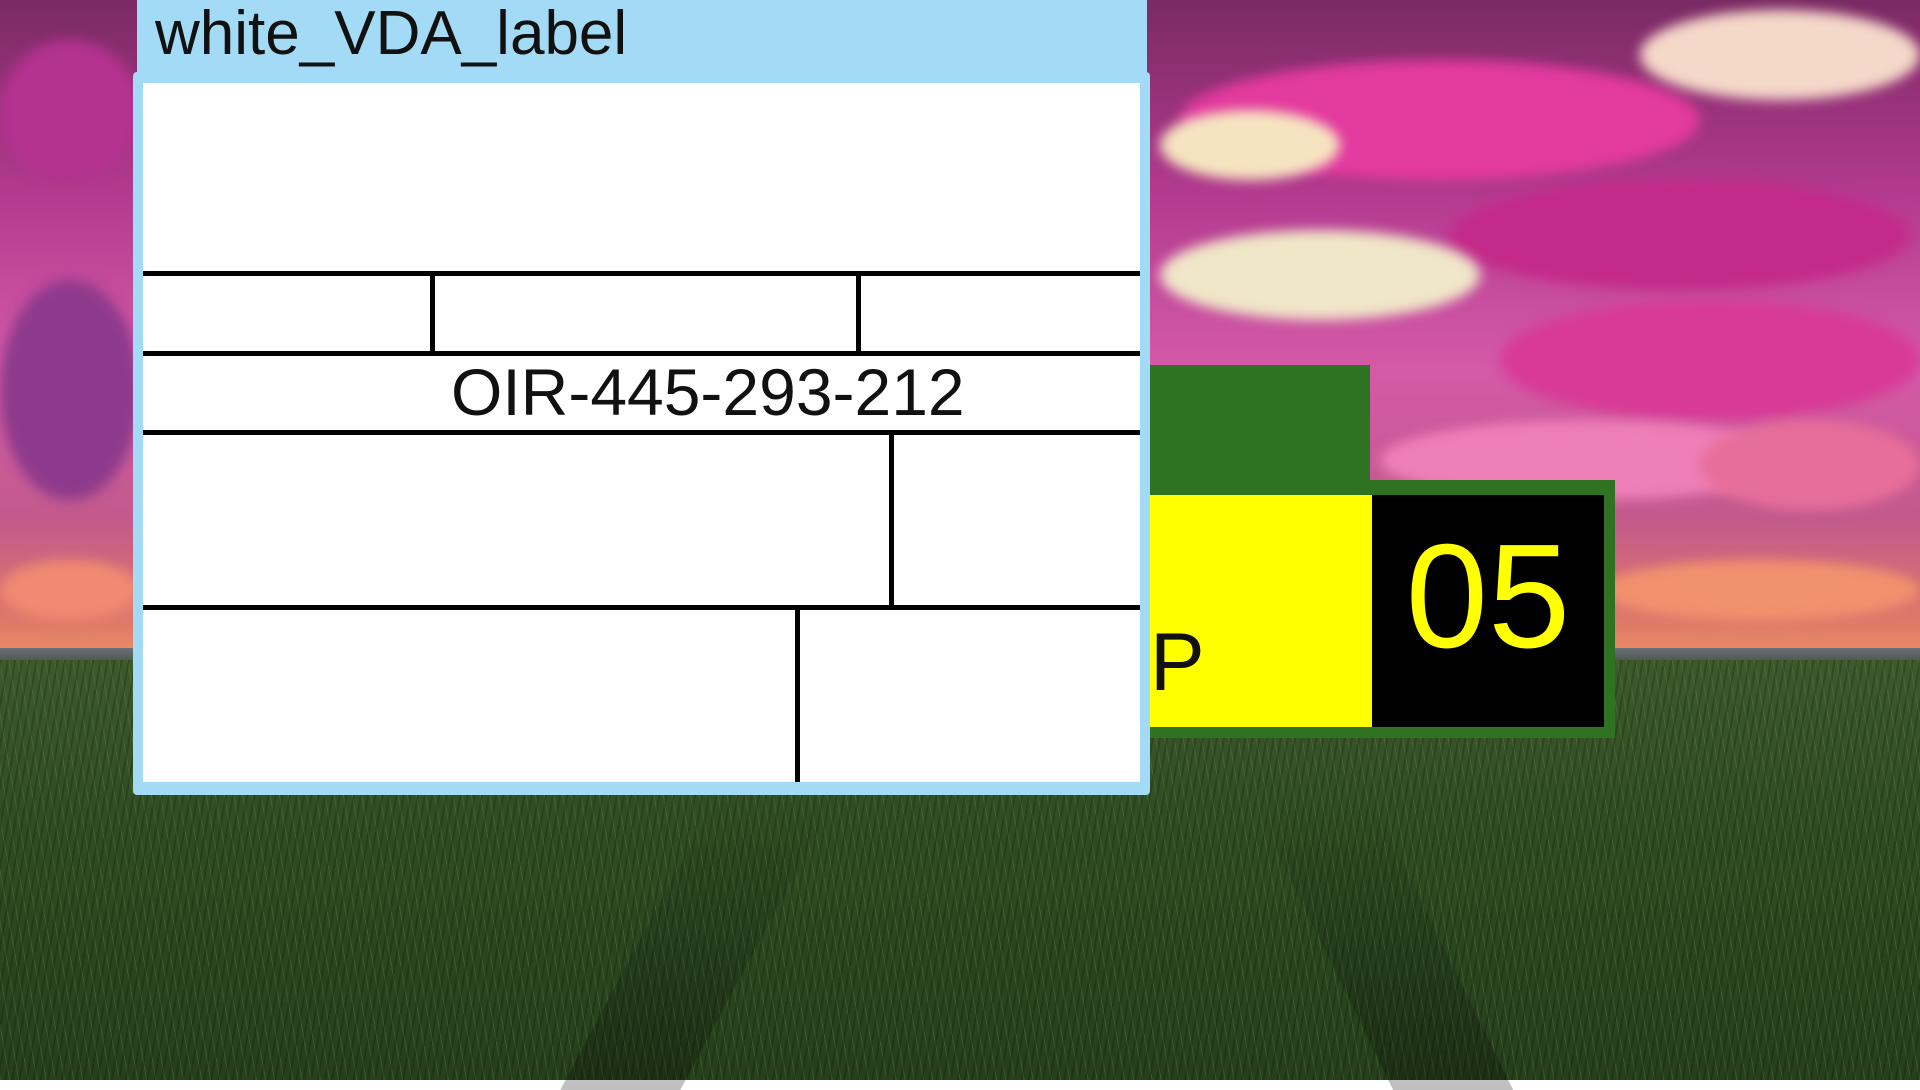 The width and height of the screenshot is (1920, 1090). What do you see at coordinates (1177, 662) in the screenshot?
I see `green-label-letter: P` at bounding box center [1177, 662].